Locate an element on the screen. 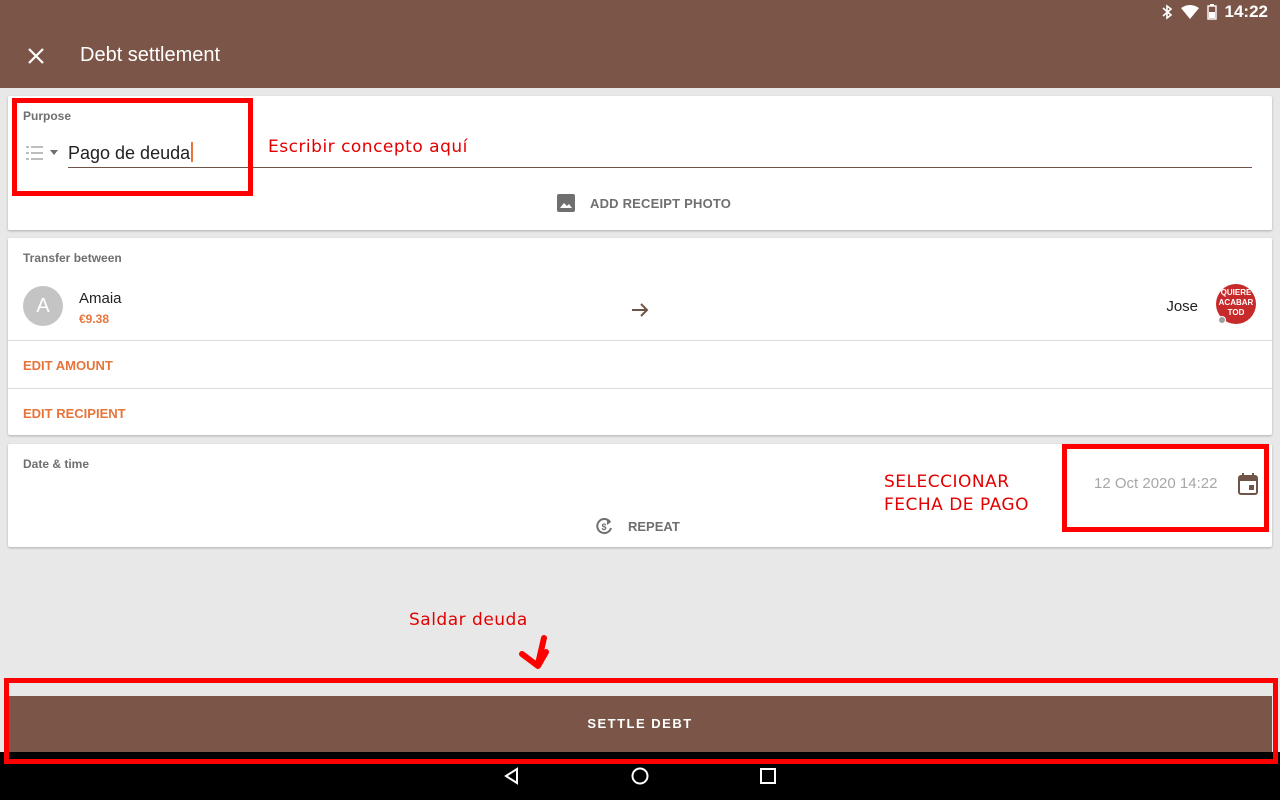 Image resolution: width=1280 pixels, height=800 pixels. status-dot is located at coordinates (1222, 320).